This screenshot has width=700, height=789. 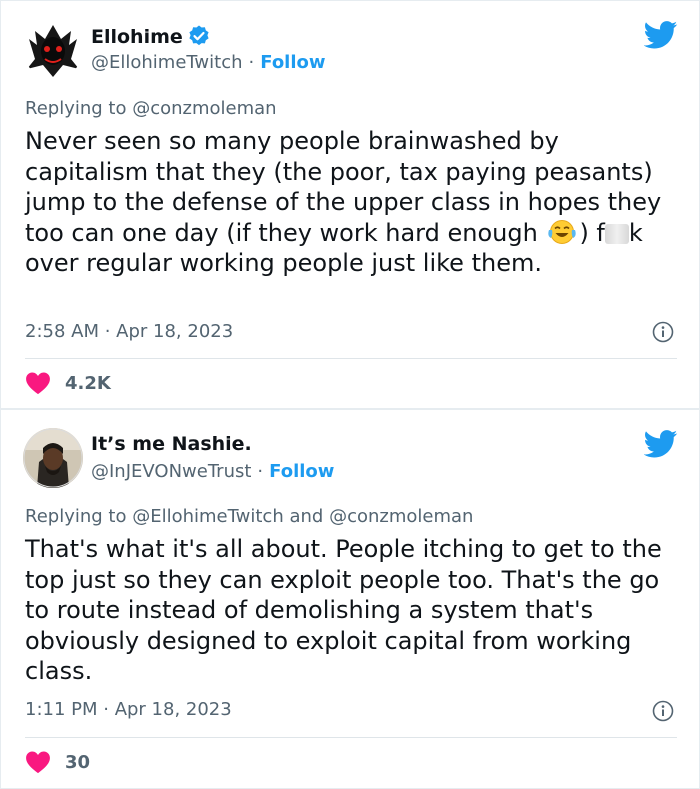 What do you see at coordinates (562, 231) in the screenshot?
I see `face-with-tears-of-joy-icon` at bounding box center [562, 231].